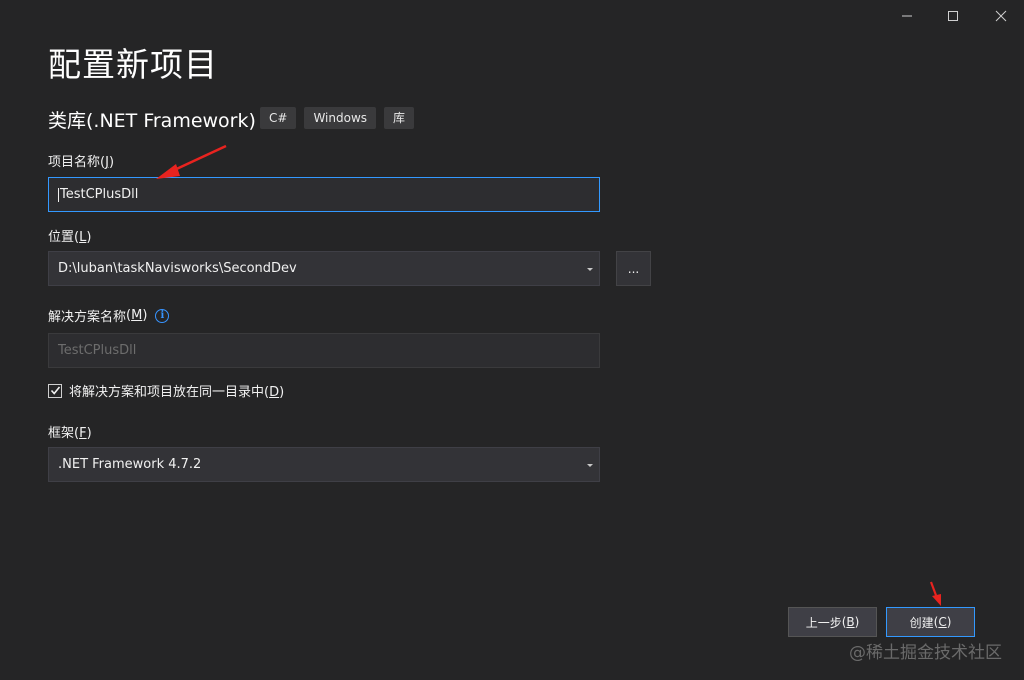 The image size is (1024, 680). I want to click on close-button, so click(1001, 16).